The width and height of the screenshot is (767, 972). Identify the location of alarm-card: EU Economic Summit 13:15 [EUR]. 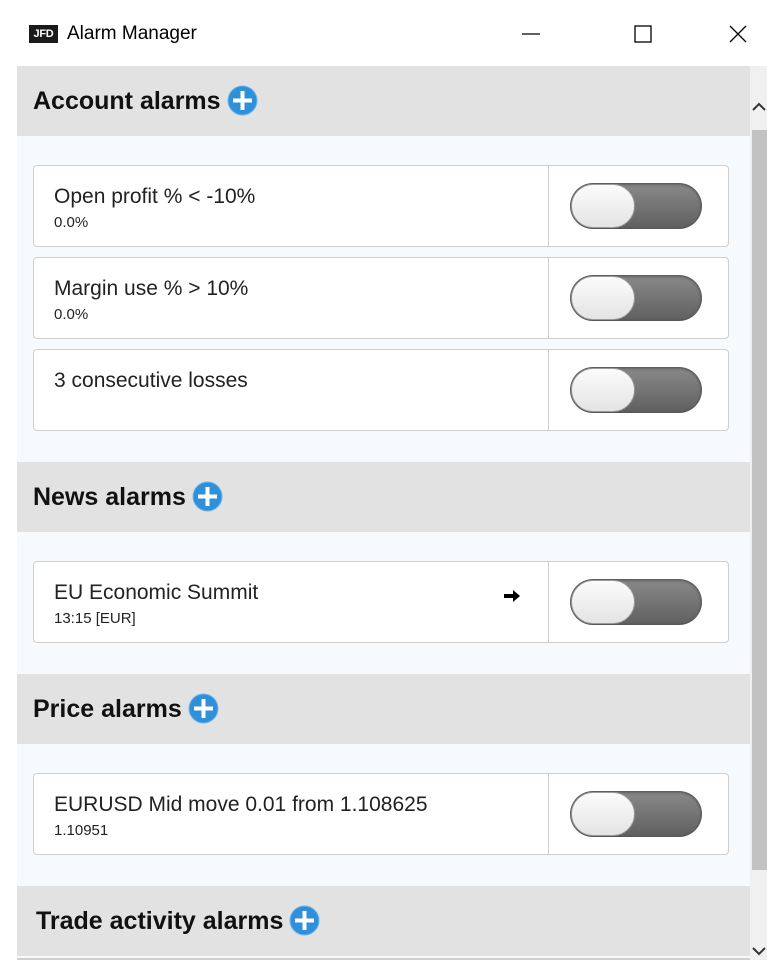
(381, 602).